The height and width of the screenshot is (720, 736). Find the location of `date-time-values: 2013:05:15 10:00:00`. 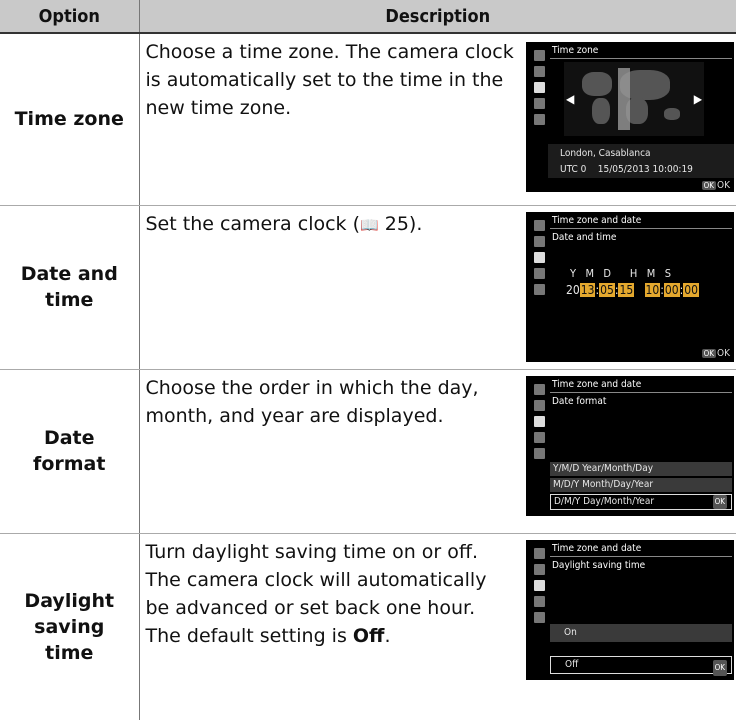

date-time-values: 2013:05:15 10:00:00 is located at coordinates (632, 289).